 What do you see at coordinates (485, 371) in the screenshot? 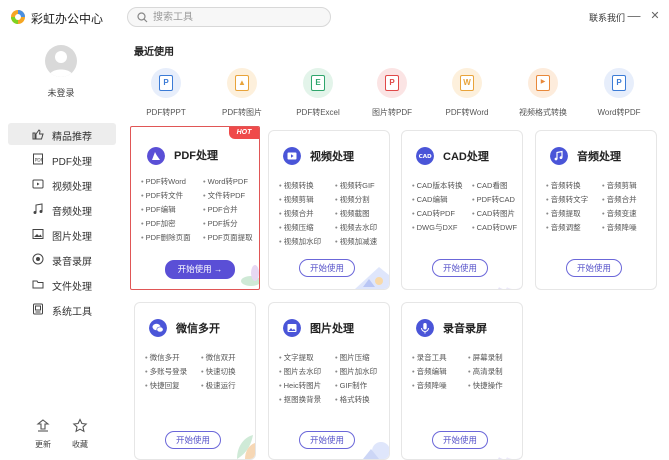
I see `feature-item: 高清录制` at bounding box center [485, 371].